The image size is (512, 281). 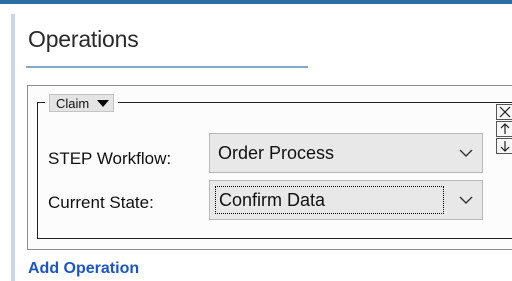 I want to click on operation-type-select: Claim, so click(x=82, y=103).